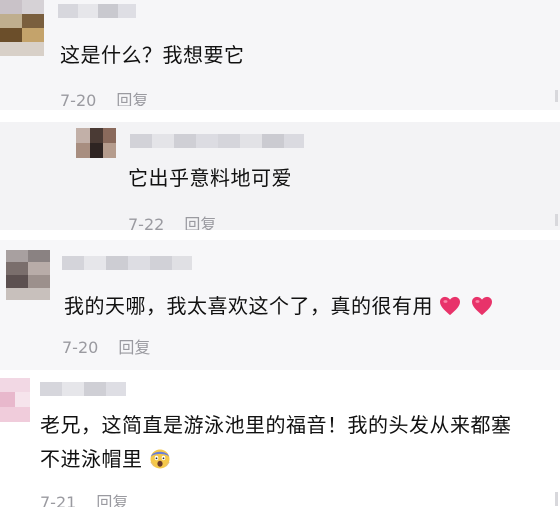  I want to click on comment-text: 我的天哪，我太喜欢这个了，真的很有用, so click(278, 308).